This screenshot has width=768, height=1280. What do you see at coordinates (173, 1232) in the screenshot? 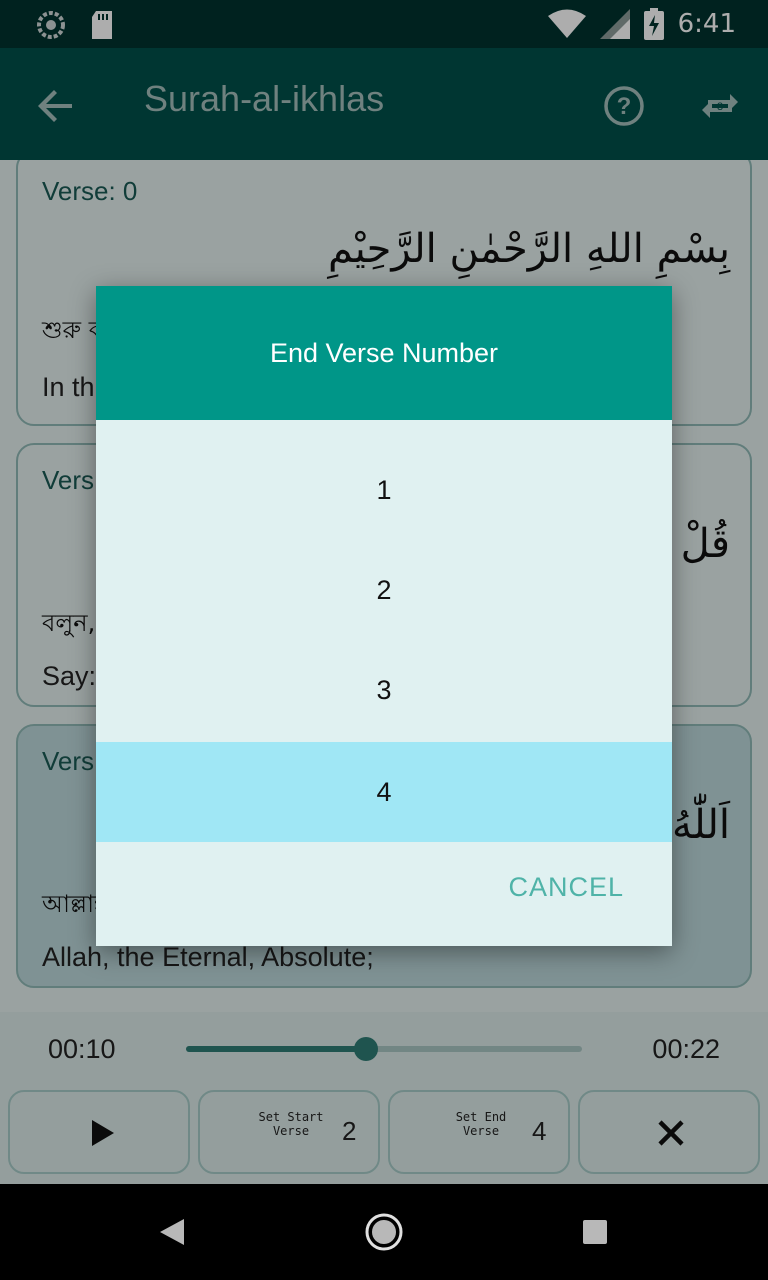
I see `back-nav-icon` at bounding box center [173, 1232].